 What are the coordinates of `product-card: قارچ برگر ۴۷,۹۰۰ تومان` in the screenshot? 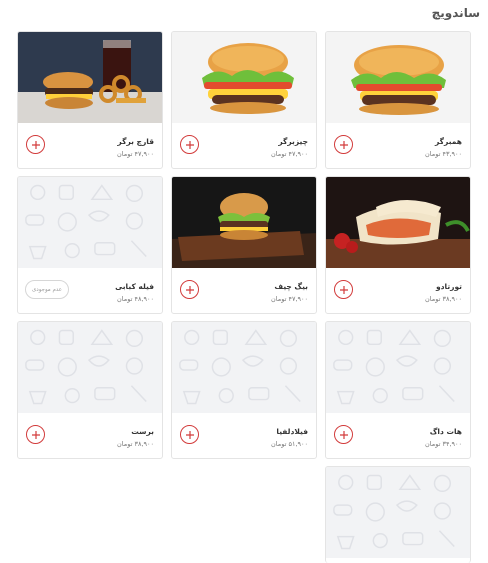 It's located at (90, 100).